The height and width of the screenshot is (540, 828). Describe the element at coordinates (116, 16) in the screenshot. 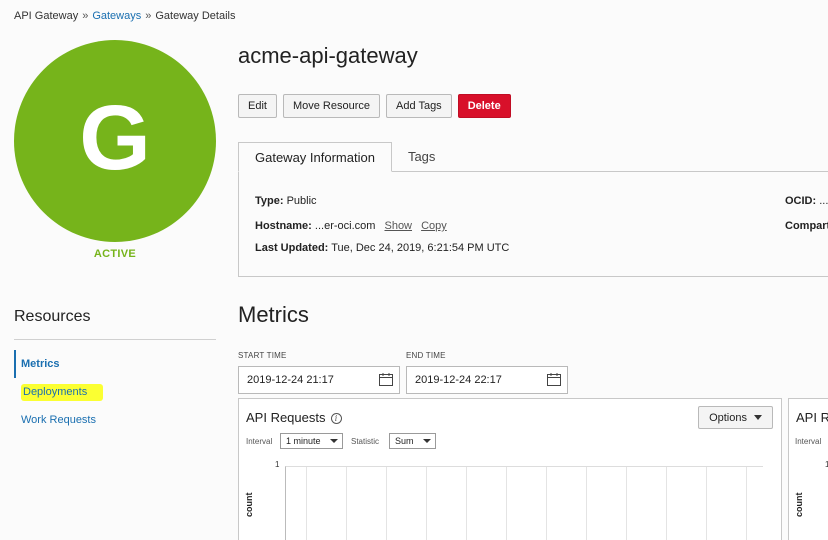

I see `breadcrumb-gateways-link: Gateways` at that location.